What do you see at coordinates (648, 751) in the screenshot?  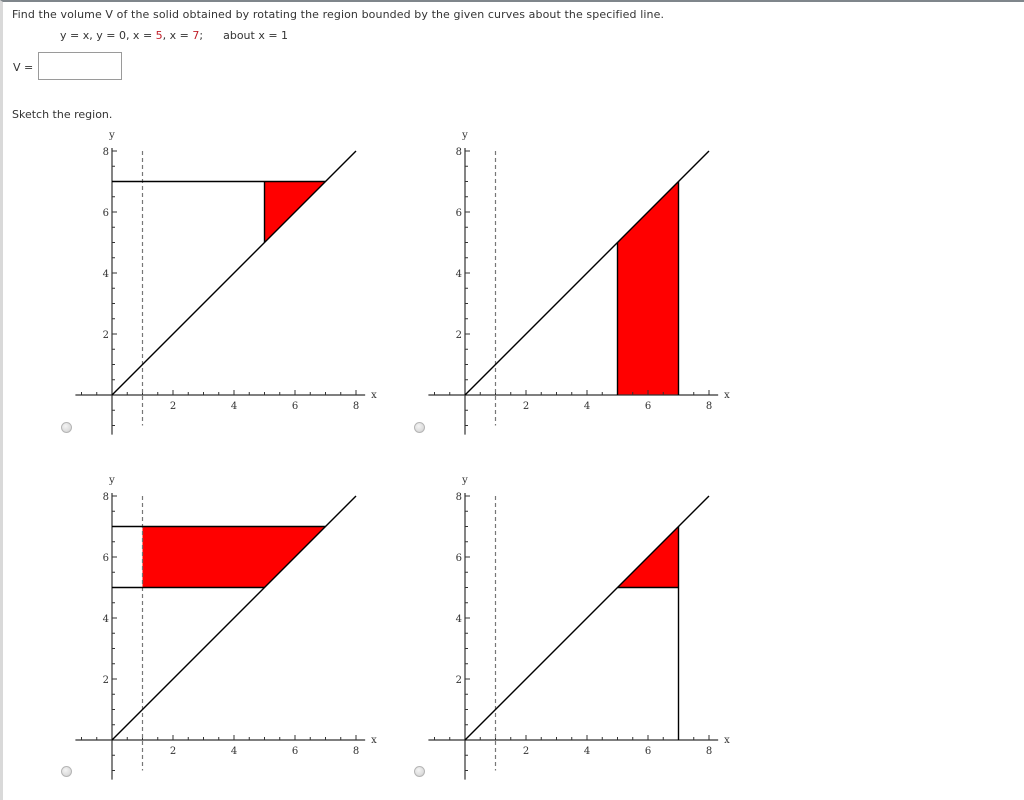 I see `x-tick-label: 6` at bounding box center [648, 751].